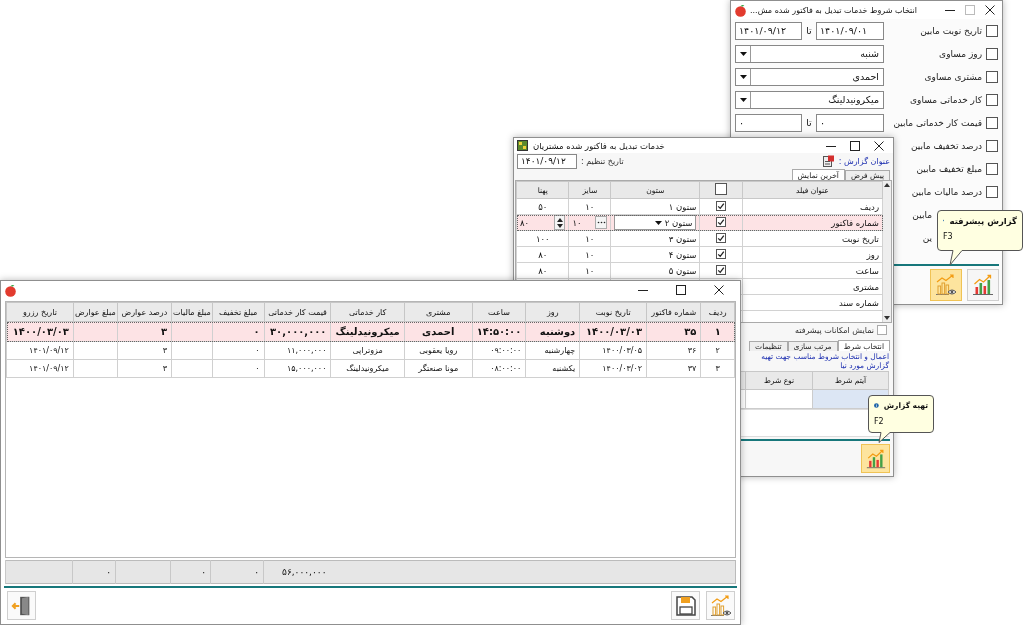 The width and height of the screenshot is (1024, 625). What do you see at coordinates (95, 312) in the screenshot?
I see `column-header: مبلغ عوارض` at bounding box center [95, 312].